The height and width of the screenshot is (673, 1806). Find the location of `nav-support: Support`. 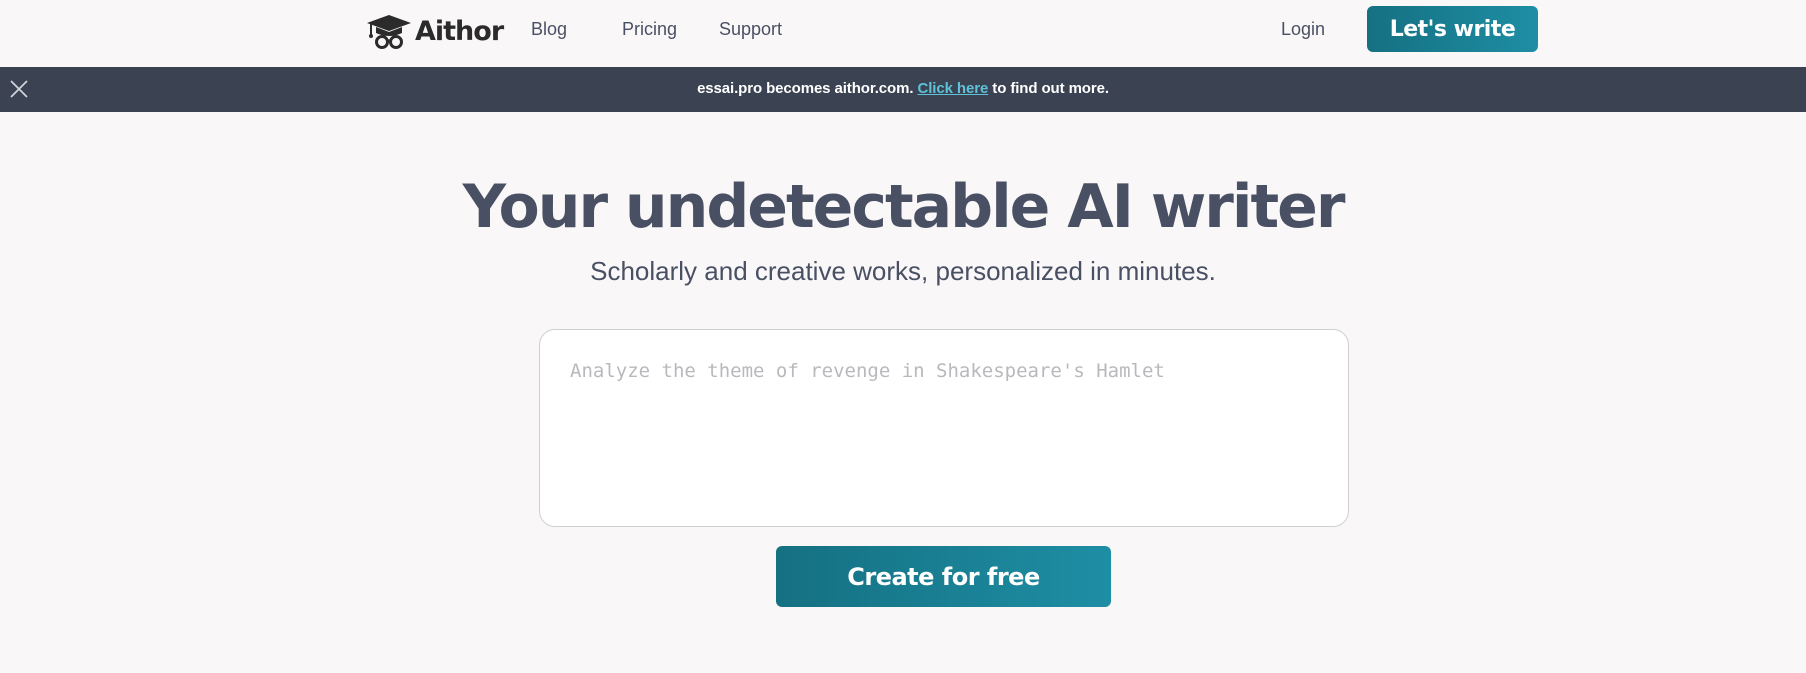

nav-support: Support is located at coordinates (750, 29).